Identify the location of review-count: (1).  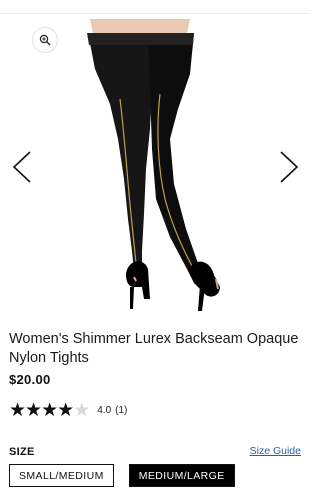
(121, 410).